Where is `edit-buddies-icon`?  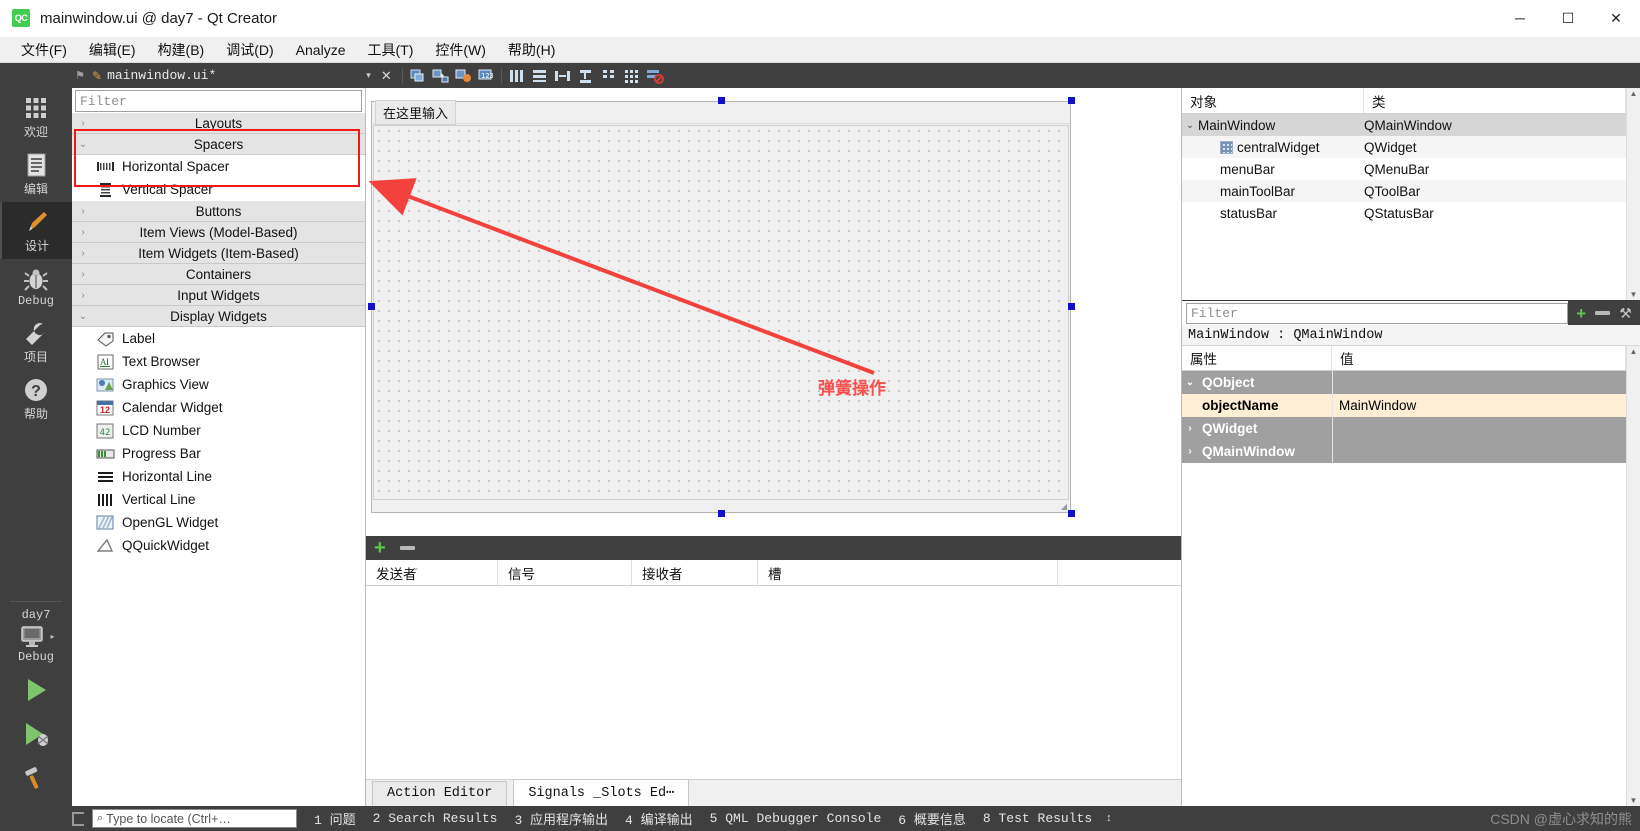 edit-buddies-icon is located at coordinates (463, 76).